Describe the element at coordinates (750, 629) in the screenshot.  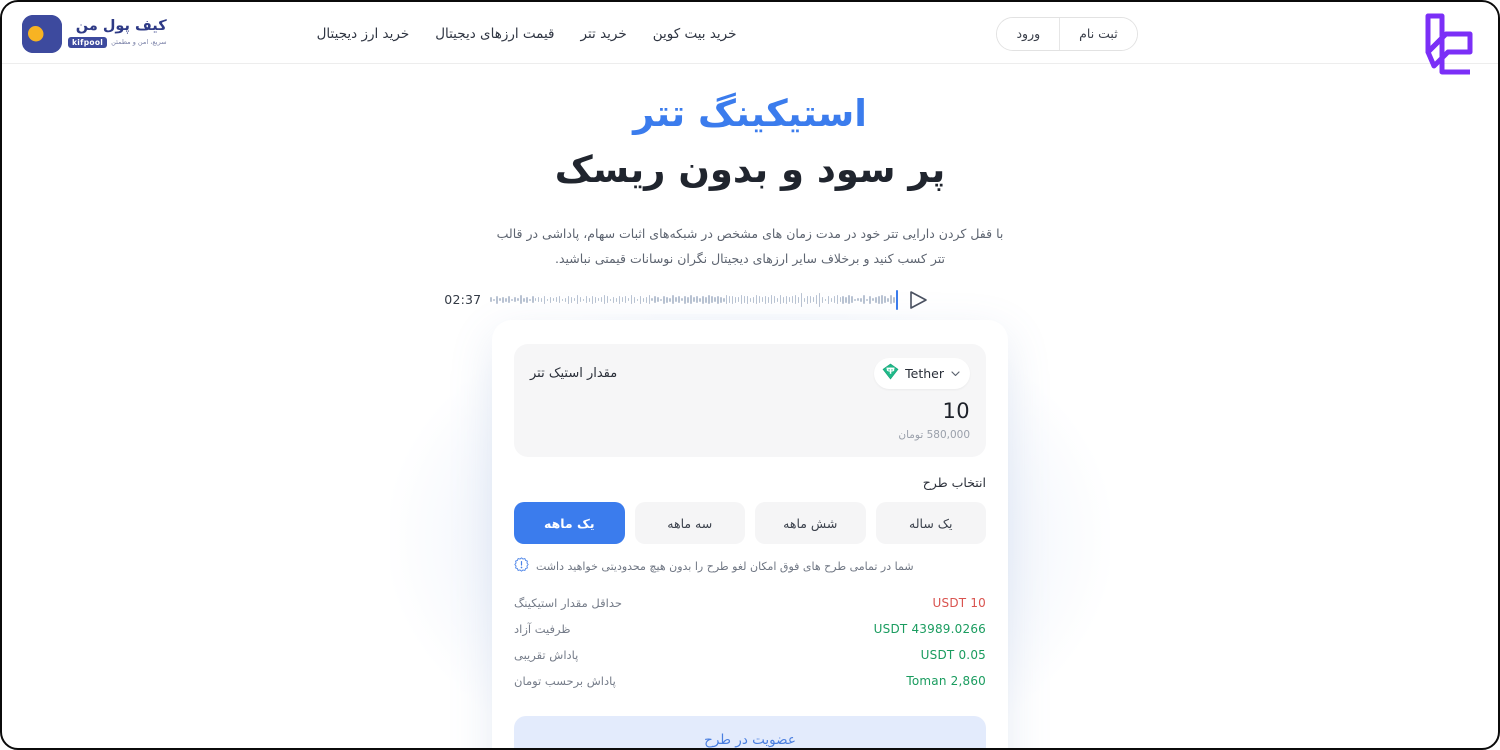
I see `detail-row-free-capacity: ظرفیت آزاد 43989.0266 USDT` at that location.